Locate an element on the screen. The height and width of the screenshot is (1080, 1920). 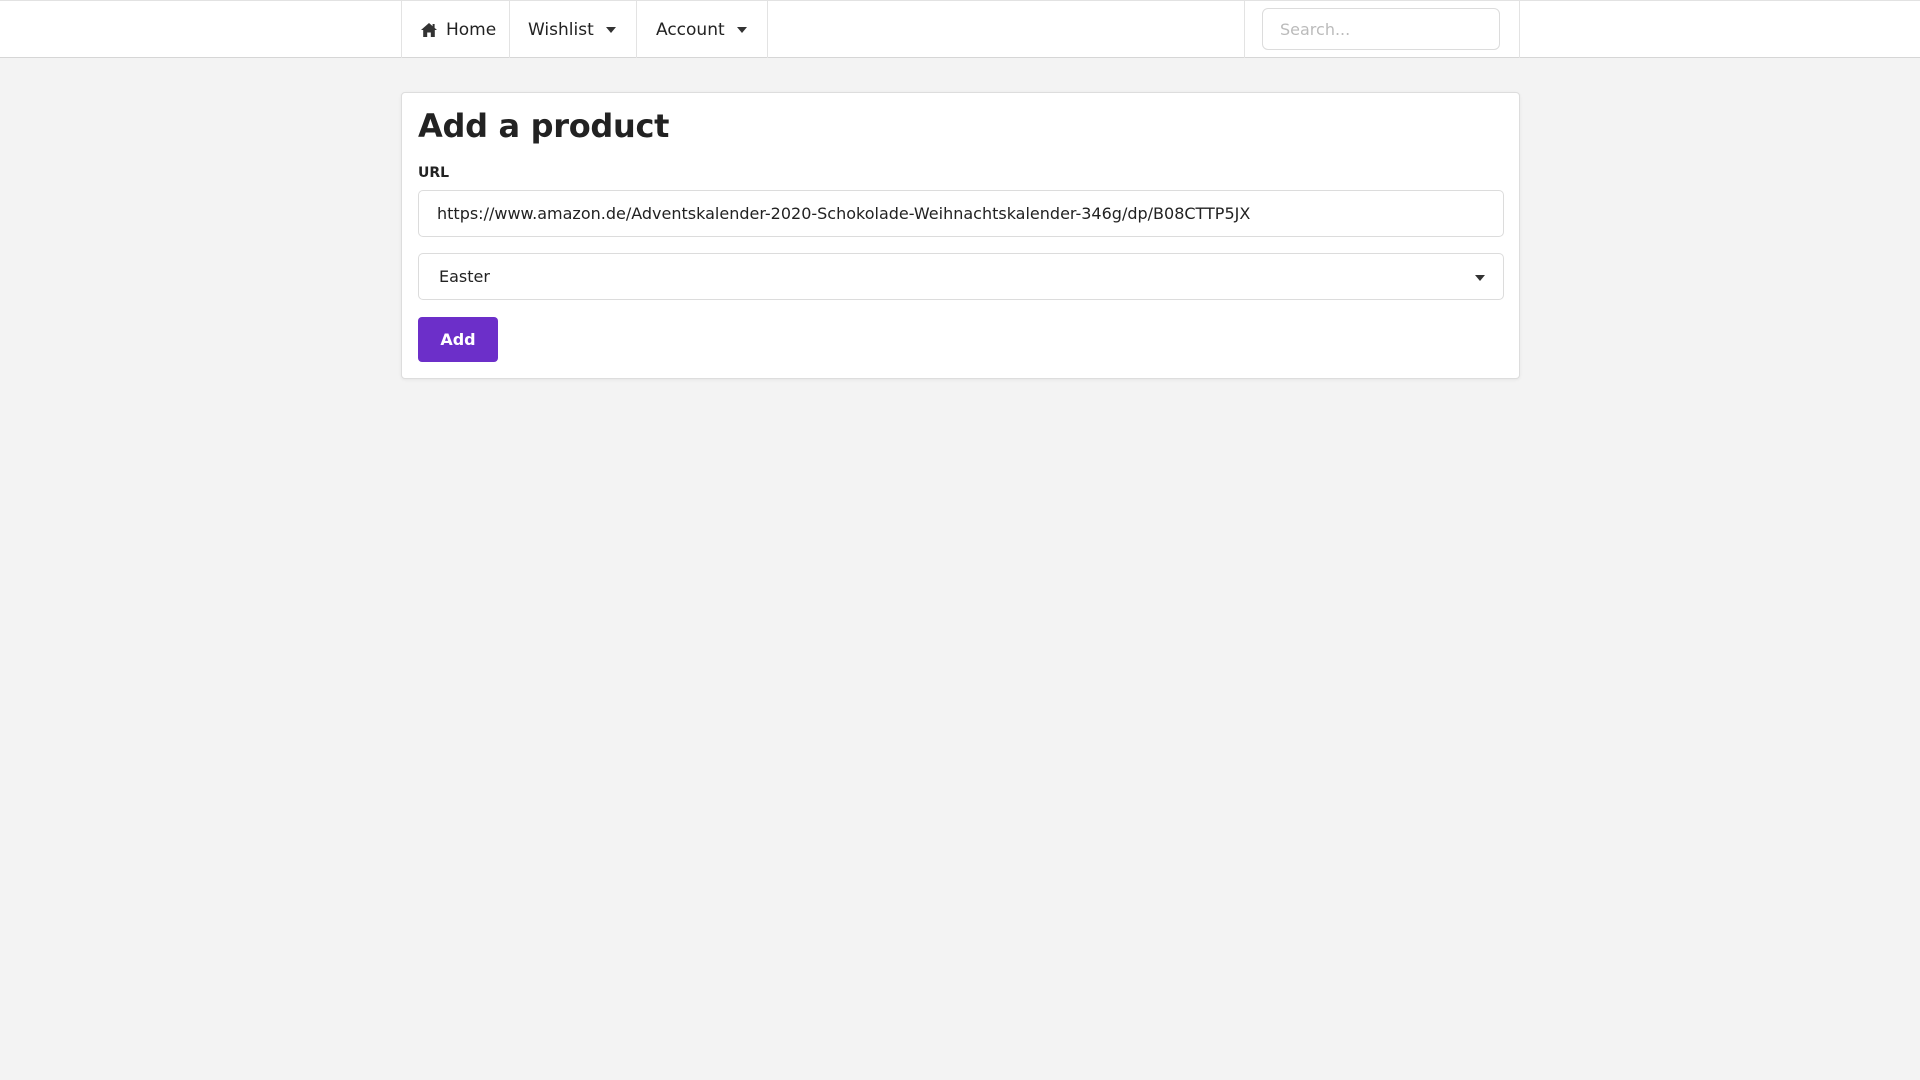
nav-item-home: Home is located at coordinates (456, 29).